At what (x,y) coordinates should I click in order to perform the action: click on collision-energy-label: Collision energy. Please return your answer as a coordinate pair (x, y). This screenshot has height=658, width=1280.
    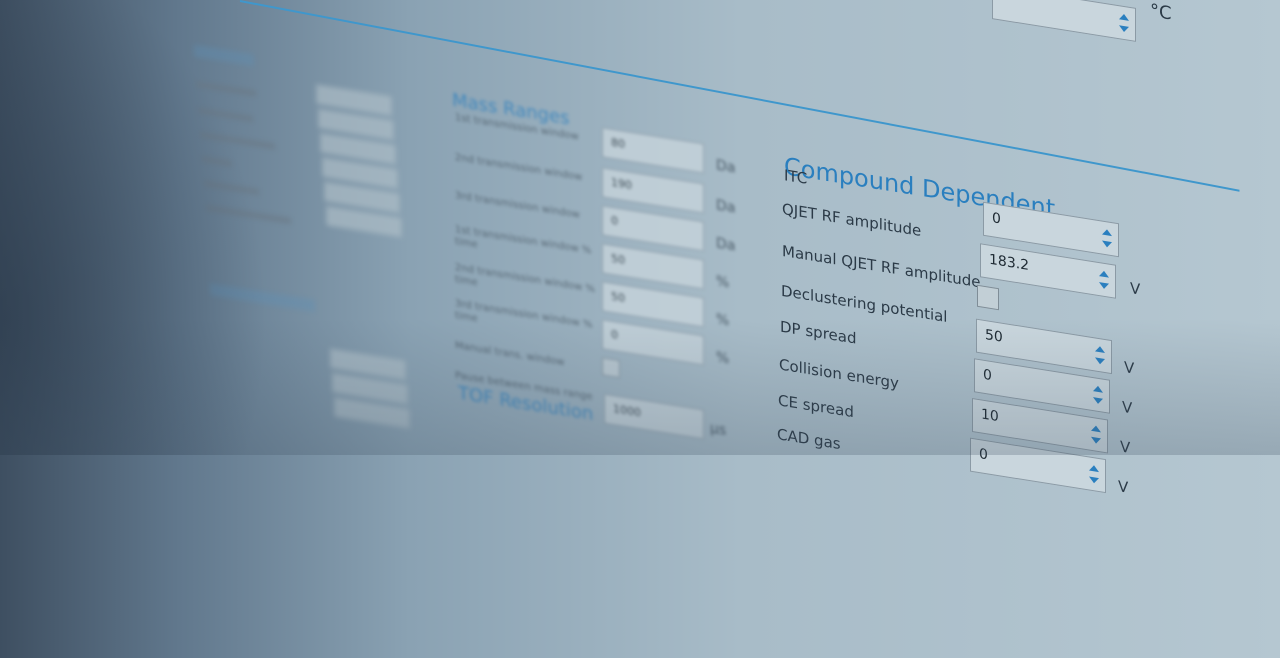
    Looking at the image, I should click on (839, 374).